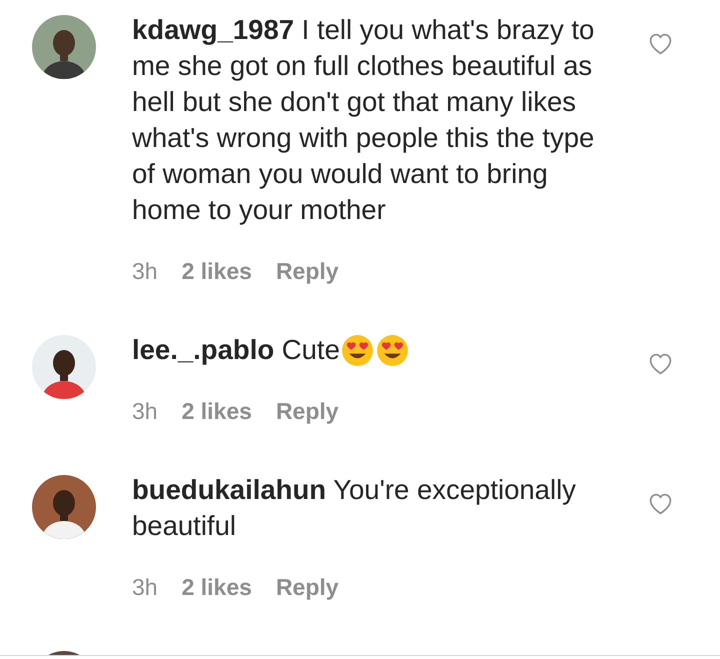 This screenshot has height=659, width=720. Describe the element at coordinates (236, 350) in the screenshot. I see `comment-text: lee._.pablo Cute` at that location.